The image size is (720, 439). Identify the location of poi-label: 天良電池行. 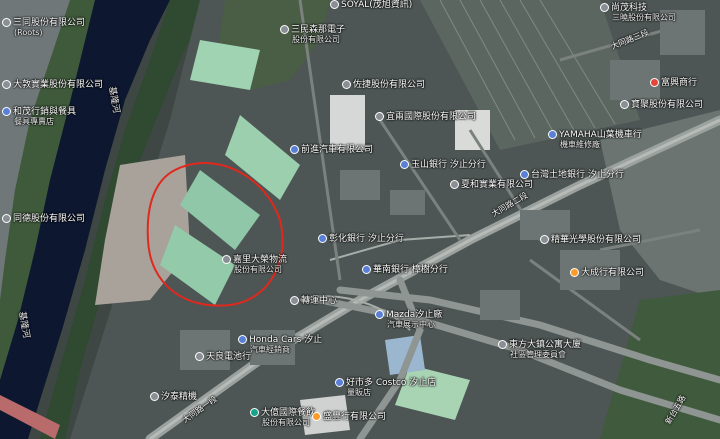
(223, 357).